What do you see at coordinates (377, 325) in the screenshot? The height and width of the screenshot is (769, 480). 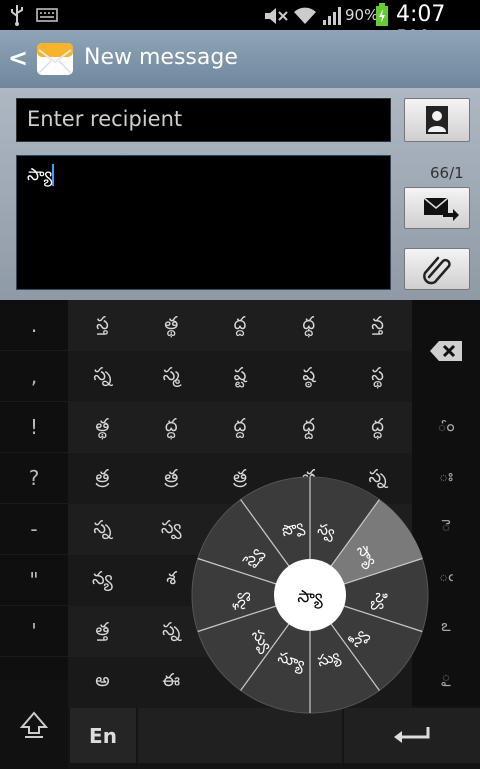 I see `char-key: న్త` at bounding box center [377, 325].